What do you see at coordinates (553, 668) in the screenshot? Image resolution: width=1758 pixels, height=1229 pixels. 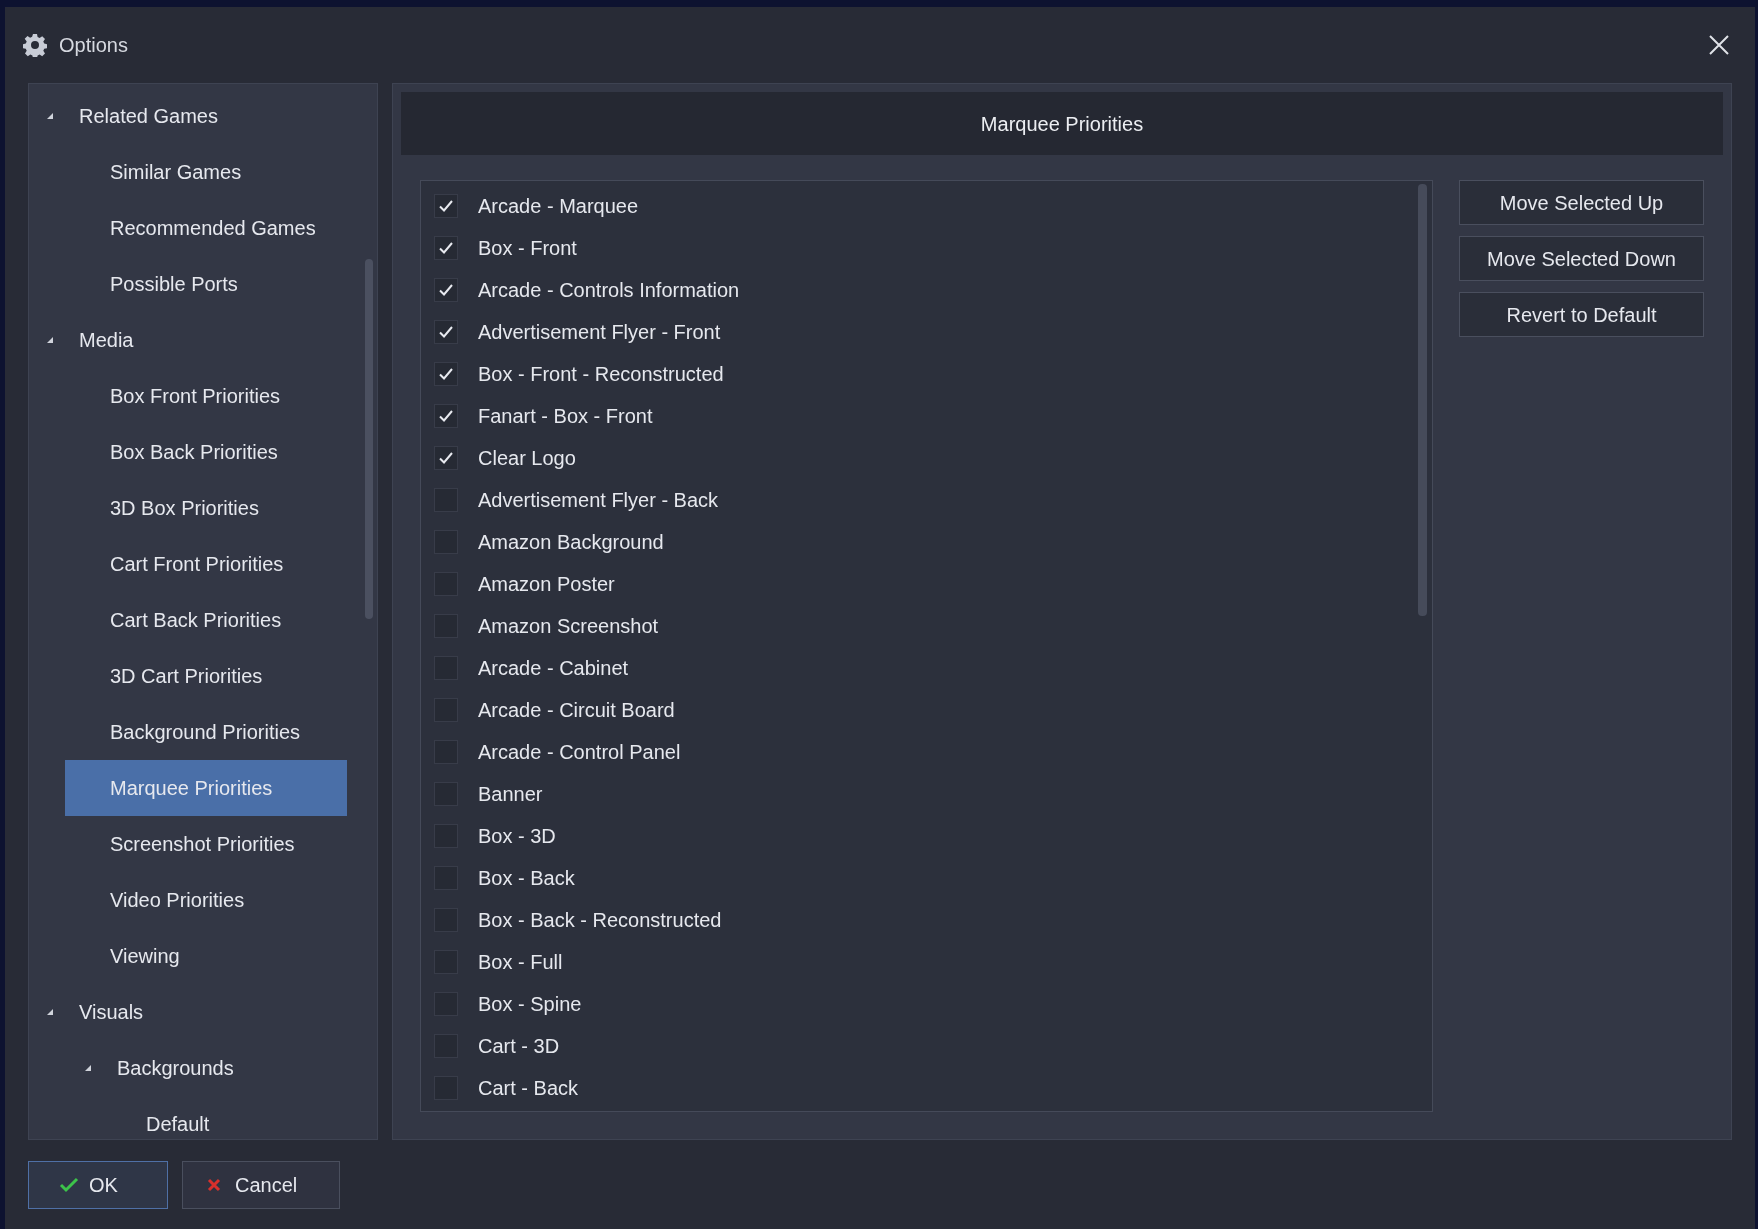 I see `list-item-label: Arcade - Cabinet` at bounding box center [553, 668].